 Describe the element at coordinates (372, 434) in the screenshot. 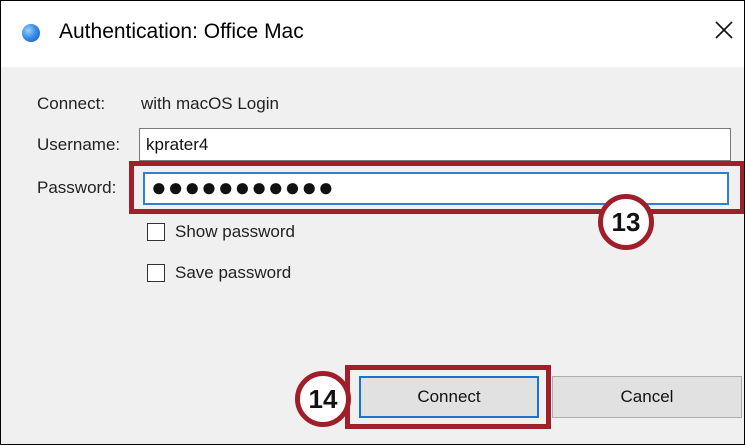

I see `dialog-footer` at that location.